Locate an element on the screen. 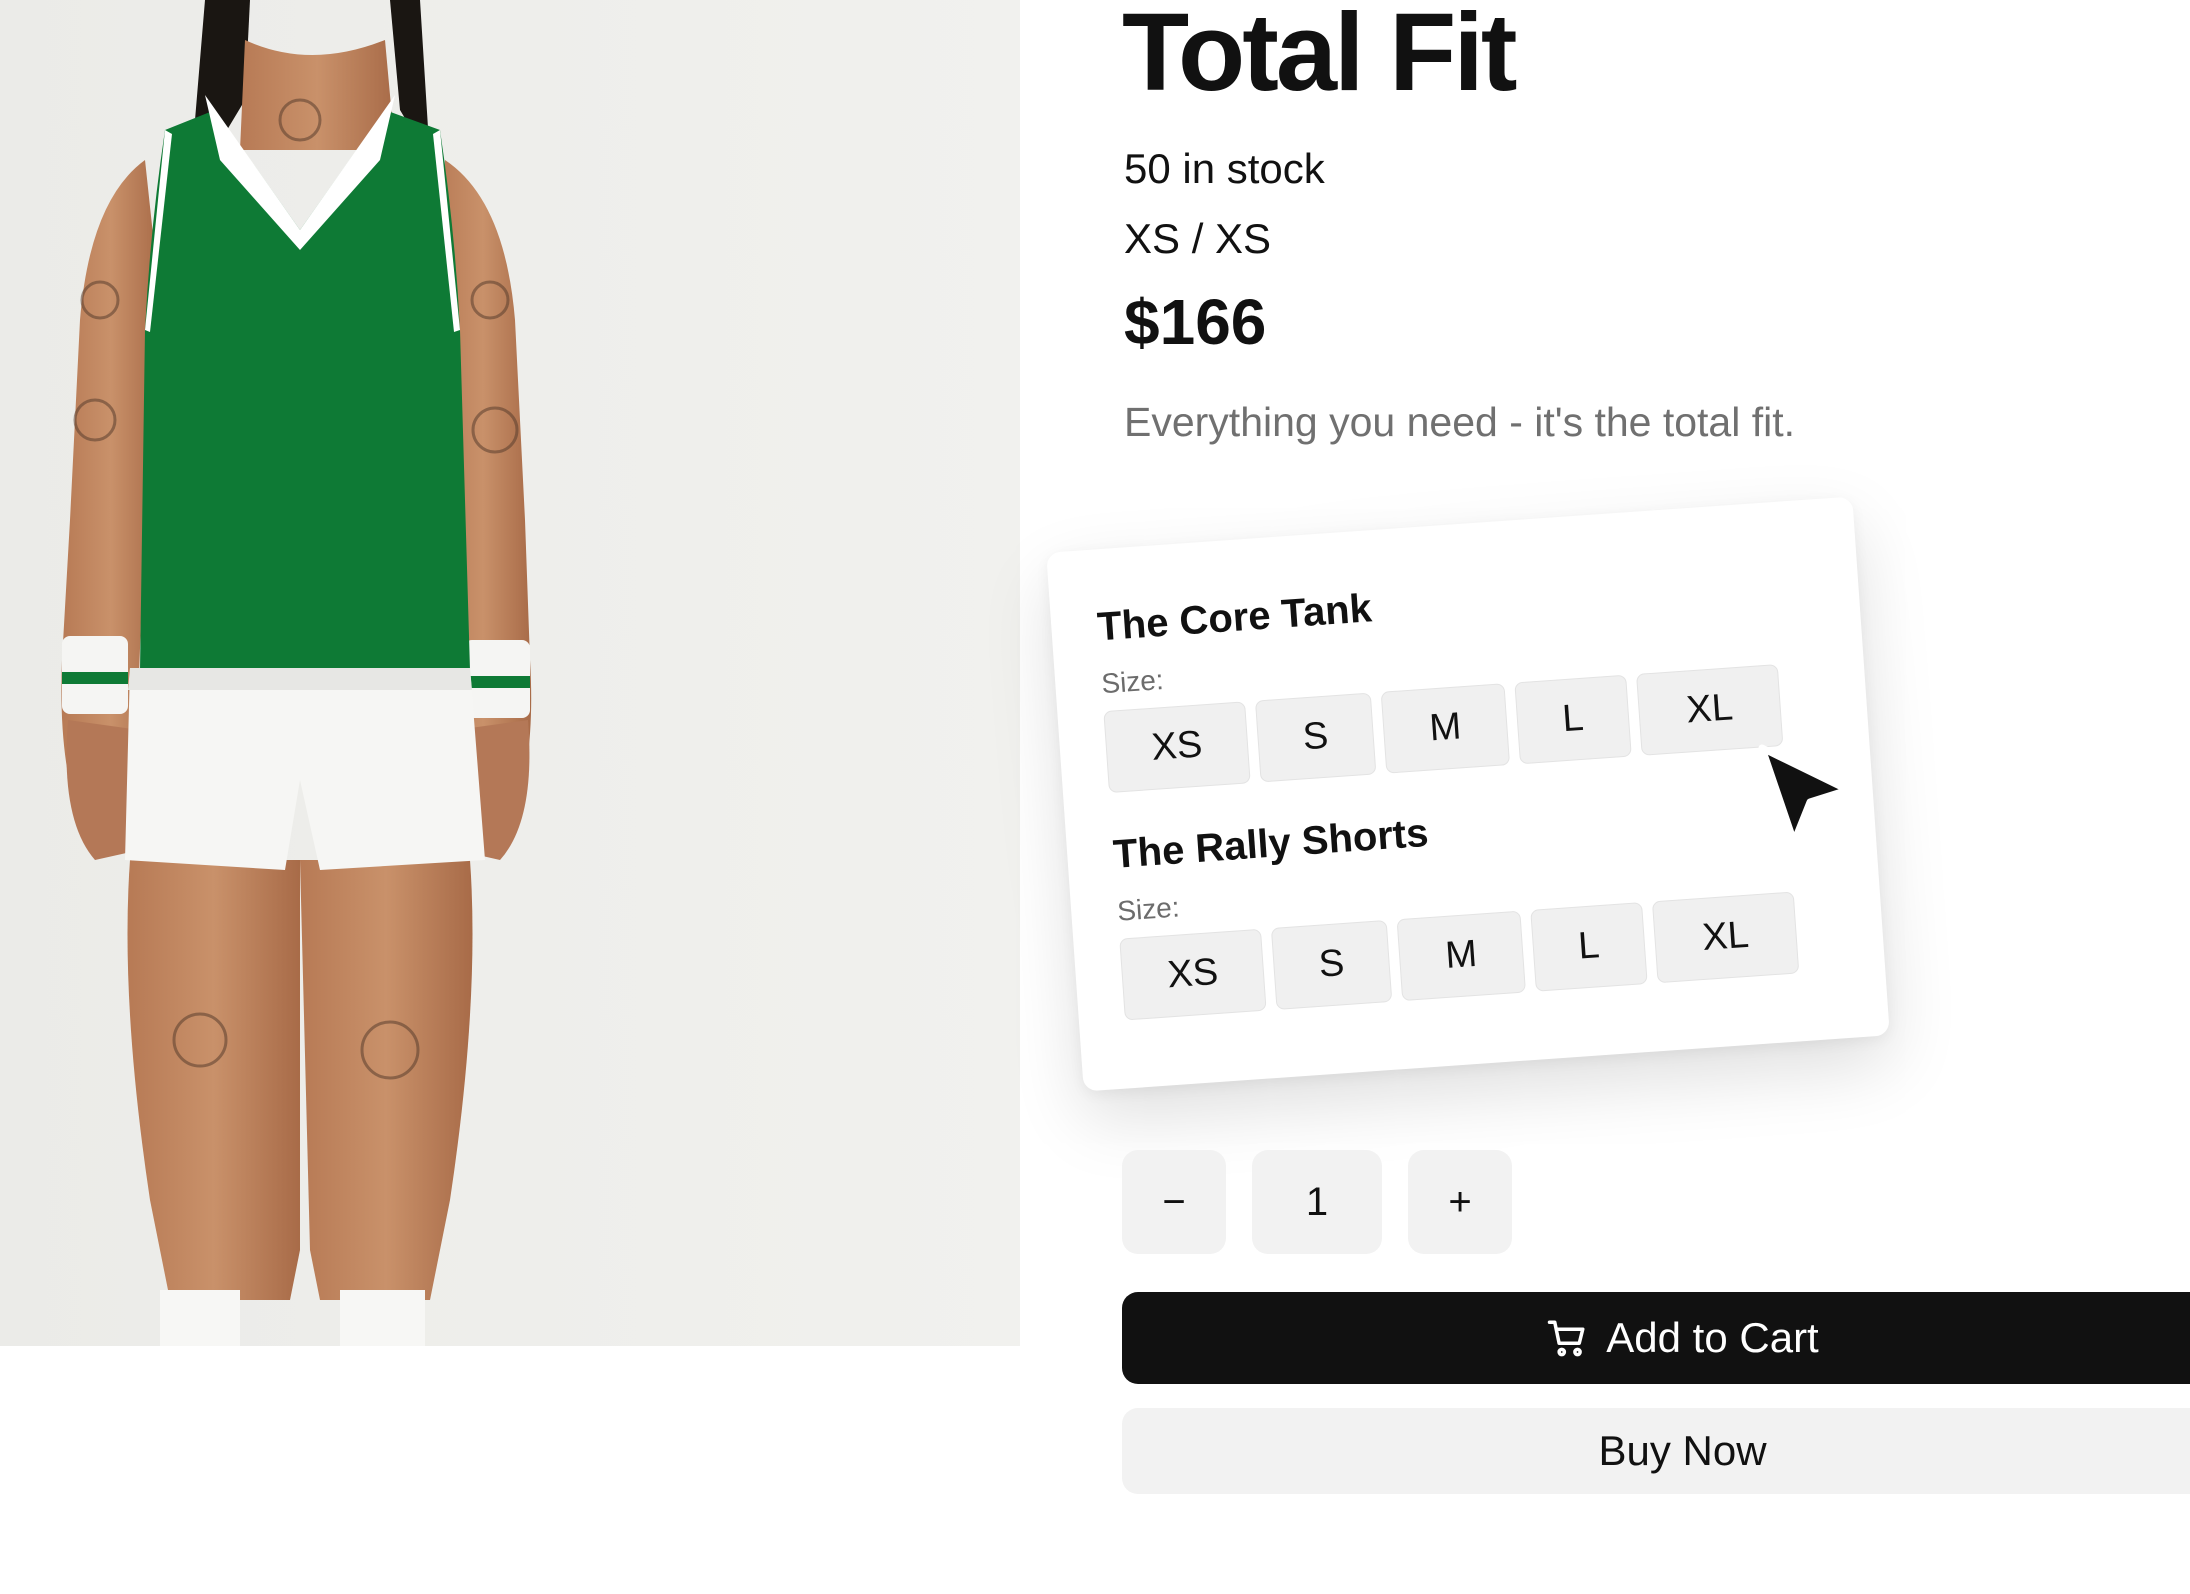 The height and width of the screenshot is (1594, 2190). buy-now-label: Buy Now is located at coordinates (1682, 1450).